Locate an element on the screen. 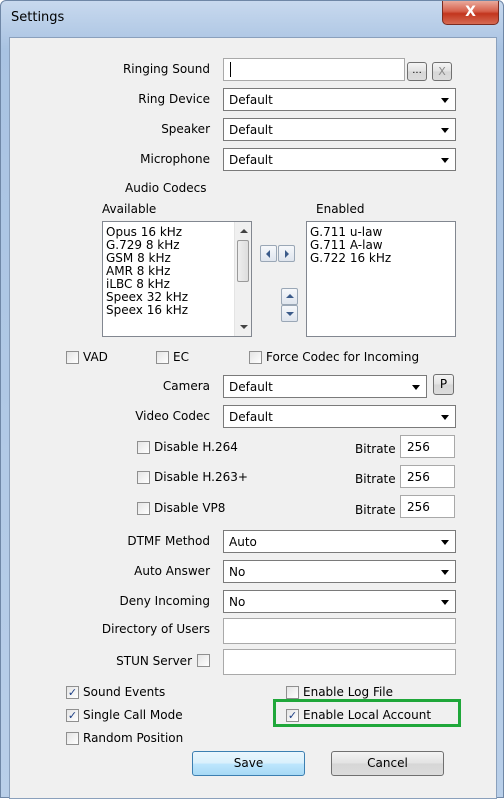 The width and height of the screenshot is (504, 799). single-call-mode-checkbox: ✓ is located at coordinates (72, 715).